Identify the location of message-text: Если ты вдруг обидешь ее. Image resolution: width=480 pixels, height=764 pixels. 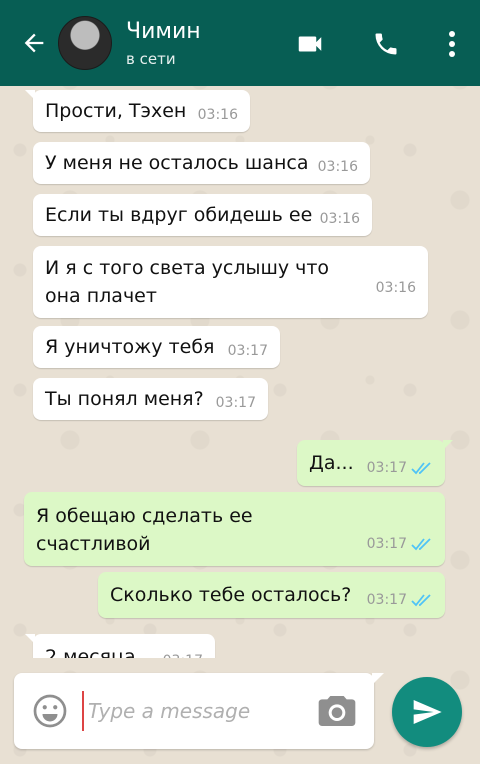
(179, 215).